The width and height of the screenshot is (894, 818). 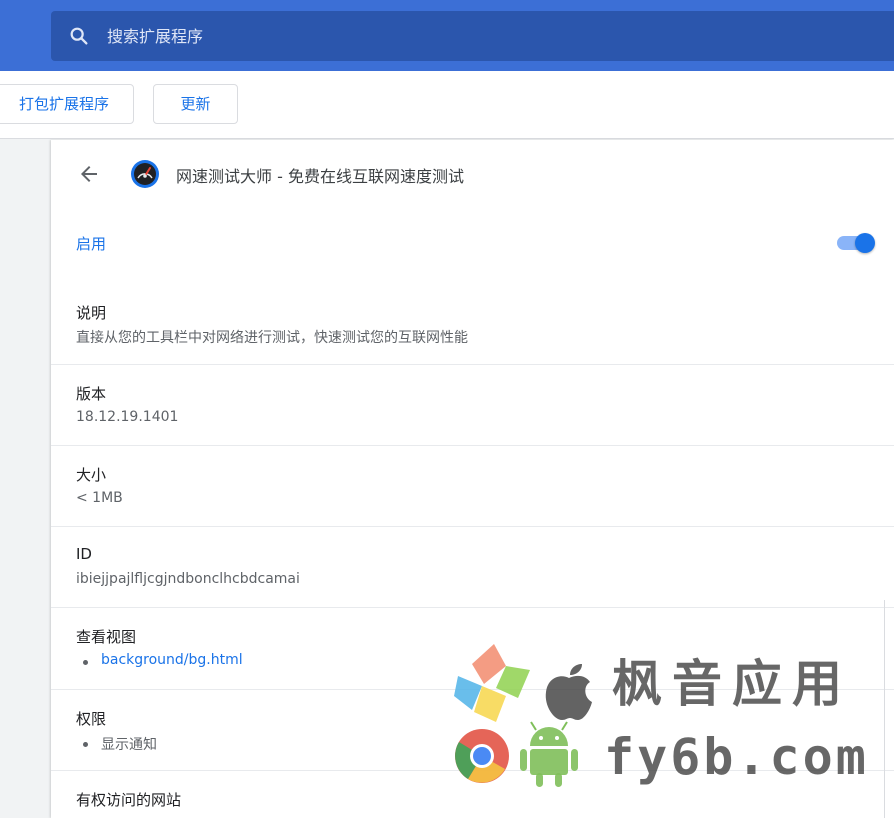 I want to click on apple-logo-icon, so click(x=568, y=692).